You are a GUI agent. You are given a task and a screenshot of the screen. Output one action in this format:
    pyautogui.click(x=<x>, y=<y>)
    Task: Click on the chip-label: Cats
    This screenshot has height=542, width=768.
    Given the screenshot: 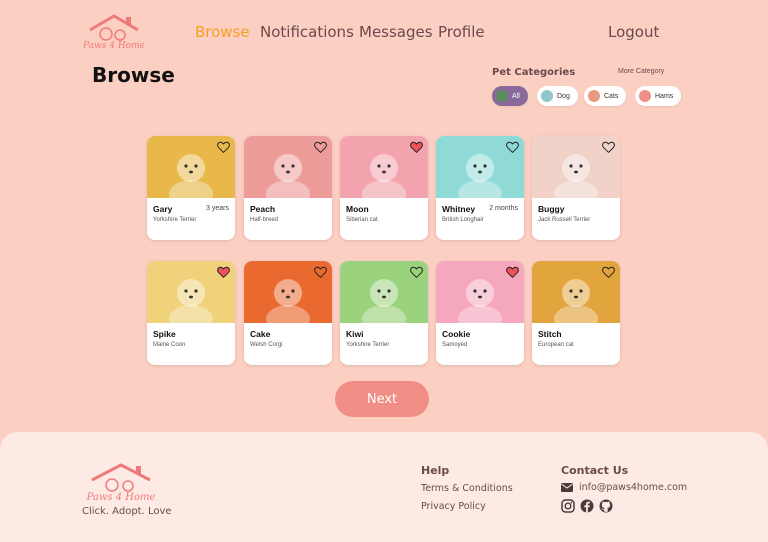 What is the action you would take?
    pyautogui.click(x=611, y=96)
    